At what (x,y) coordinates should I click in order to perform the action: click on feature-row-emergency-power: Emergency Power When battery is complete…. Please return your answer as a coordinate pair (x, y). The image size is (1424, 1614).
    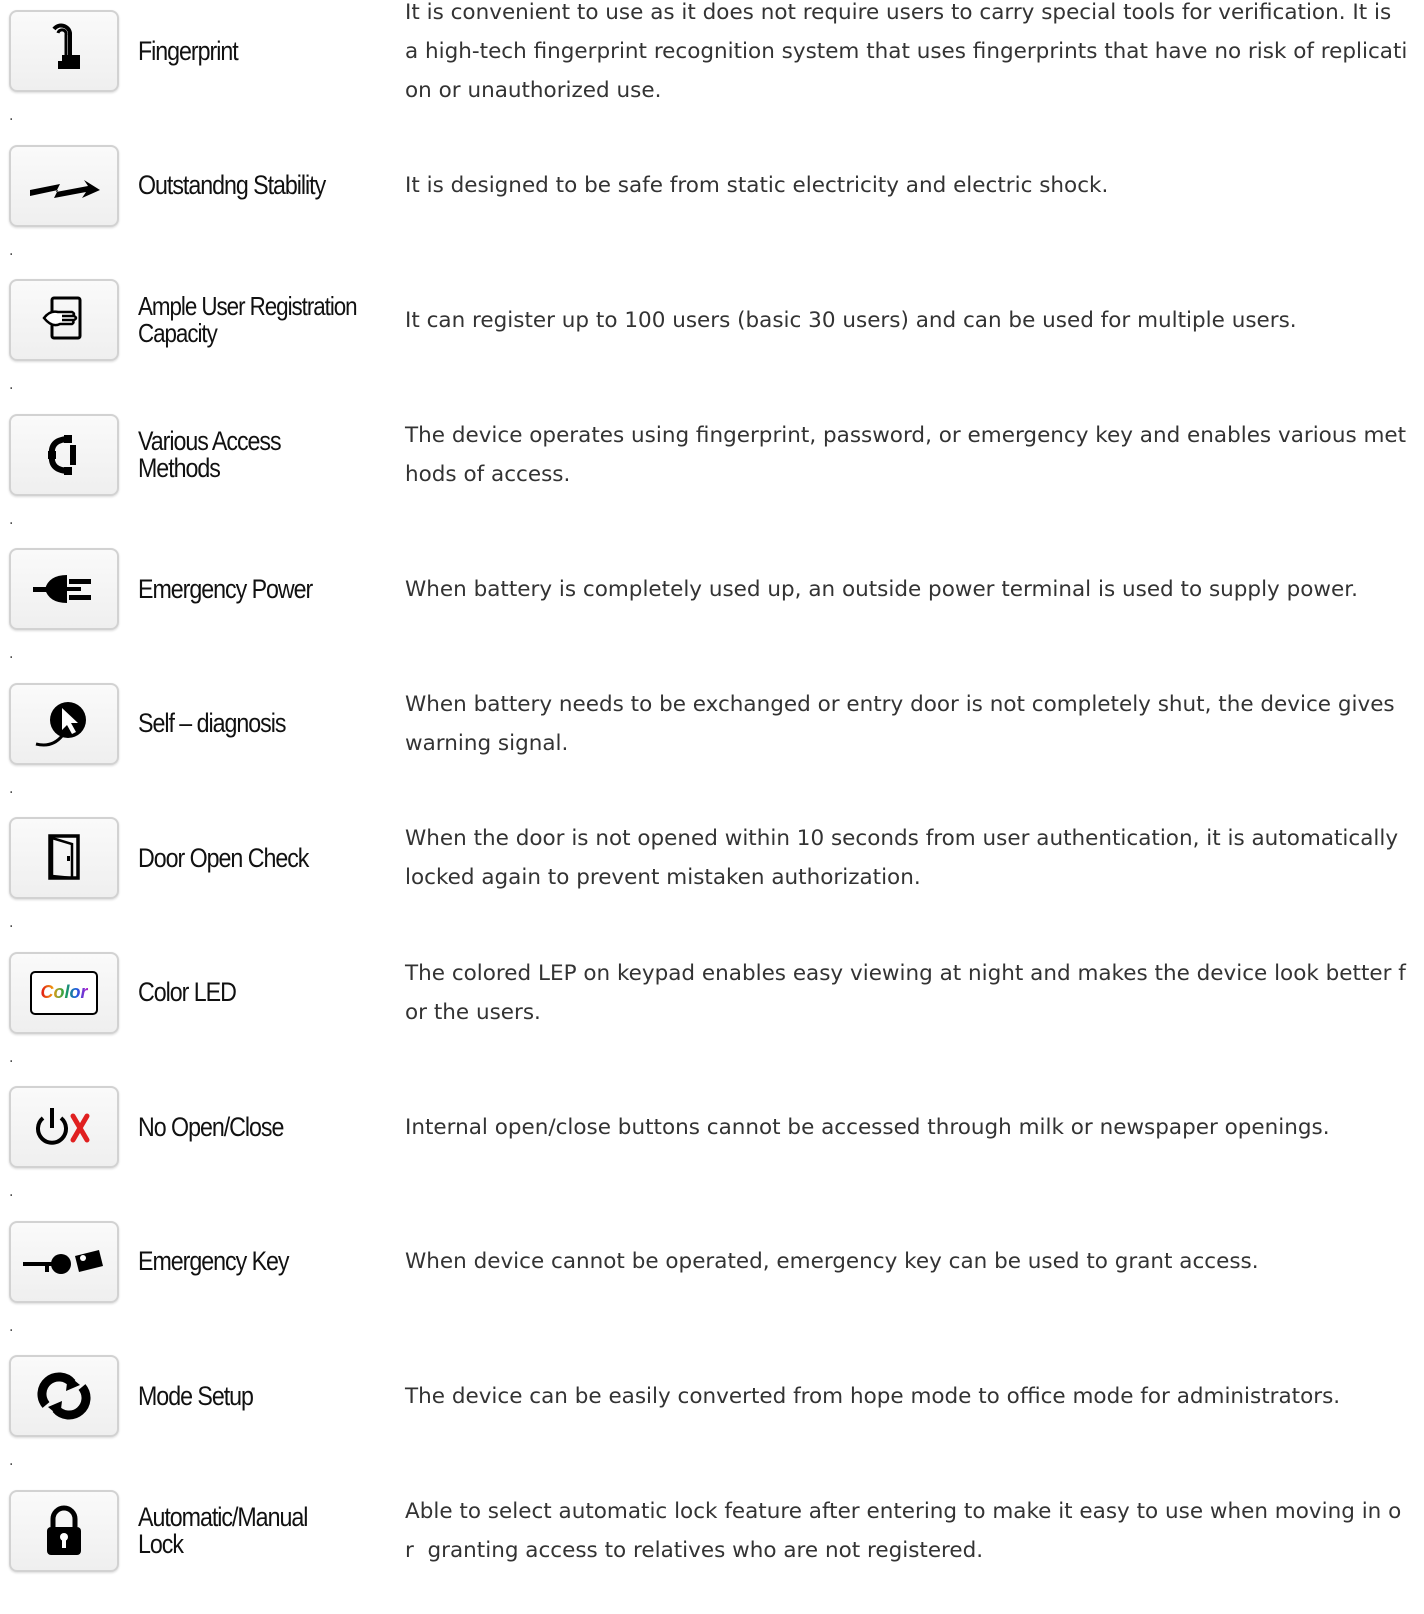
    Looking at the image, I should click on (712, 605).